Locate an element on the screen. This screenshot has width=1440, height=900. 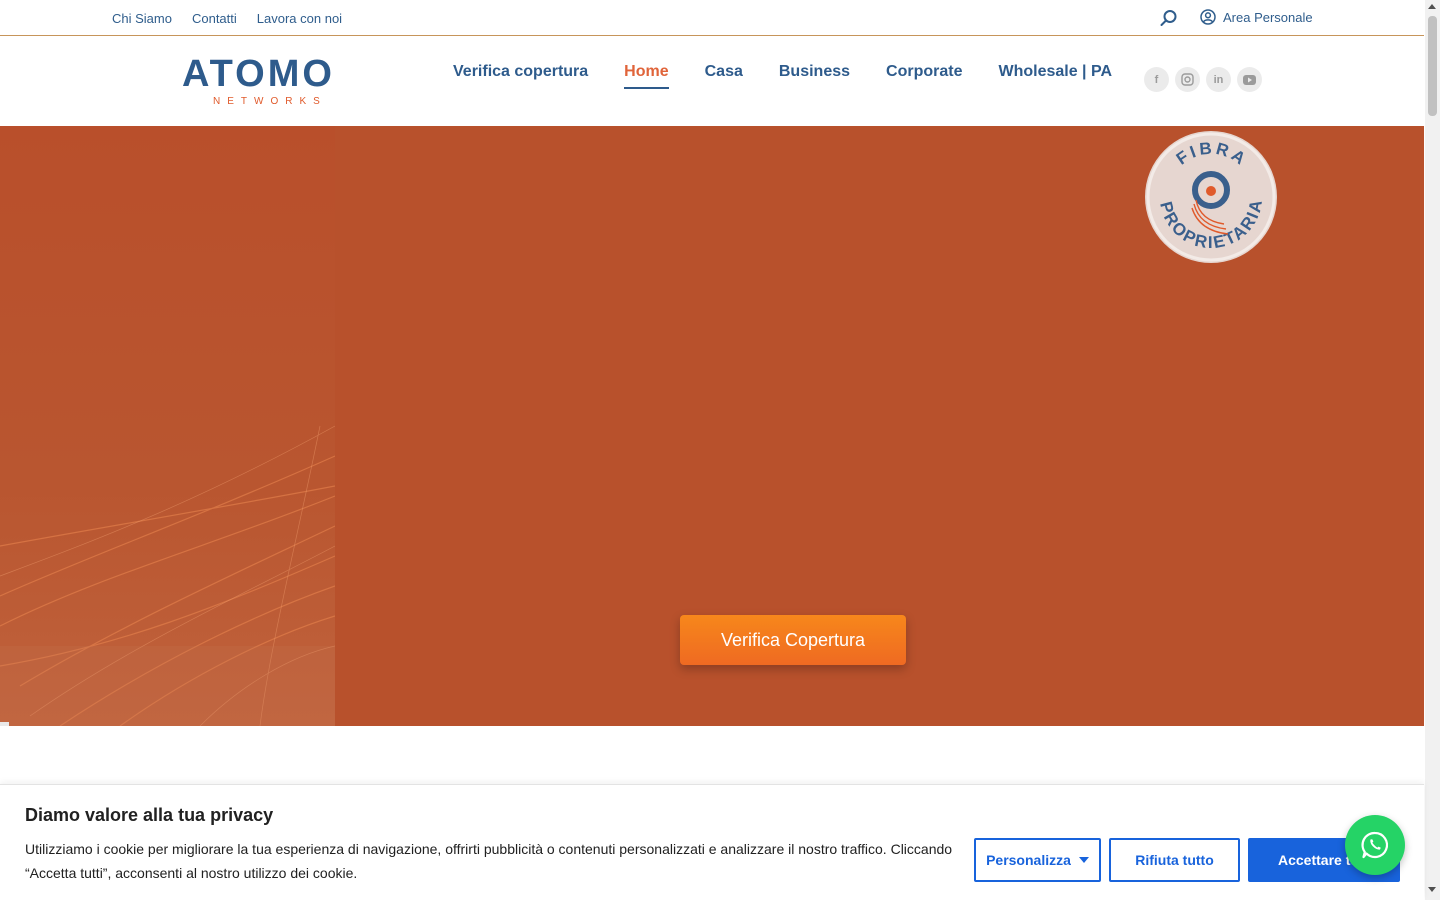
fibra-proprietaria-badge: FIBRA PROPRIETARIA is located at coordinates (1211, 197).